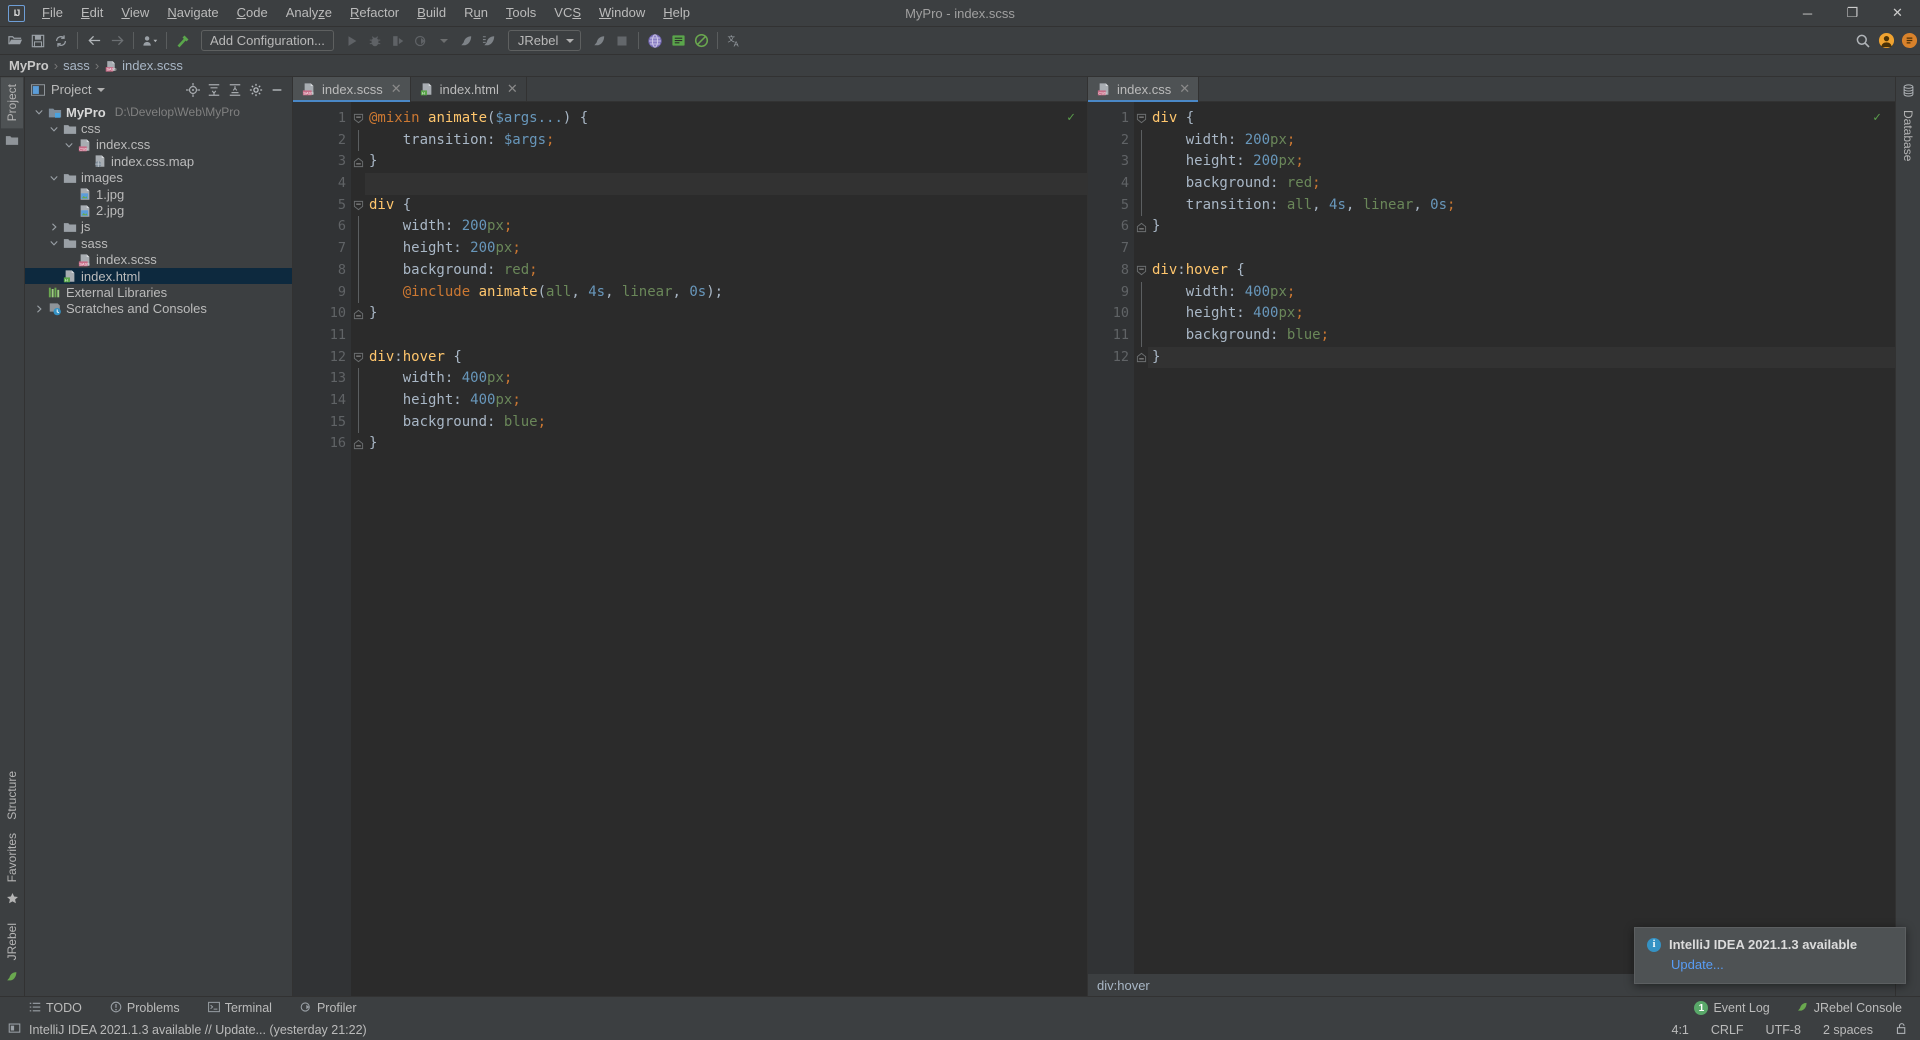 Image resolution: width=1920 pixels, height=1040 pixels. What do you see at coordinates (12, 857) in the screenshot?
I see `sidebar-item-favorites: Favorites` at bounding box center [12, 857].